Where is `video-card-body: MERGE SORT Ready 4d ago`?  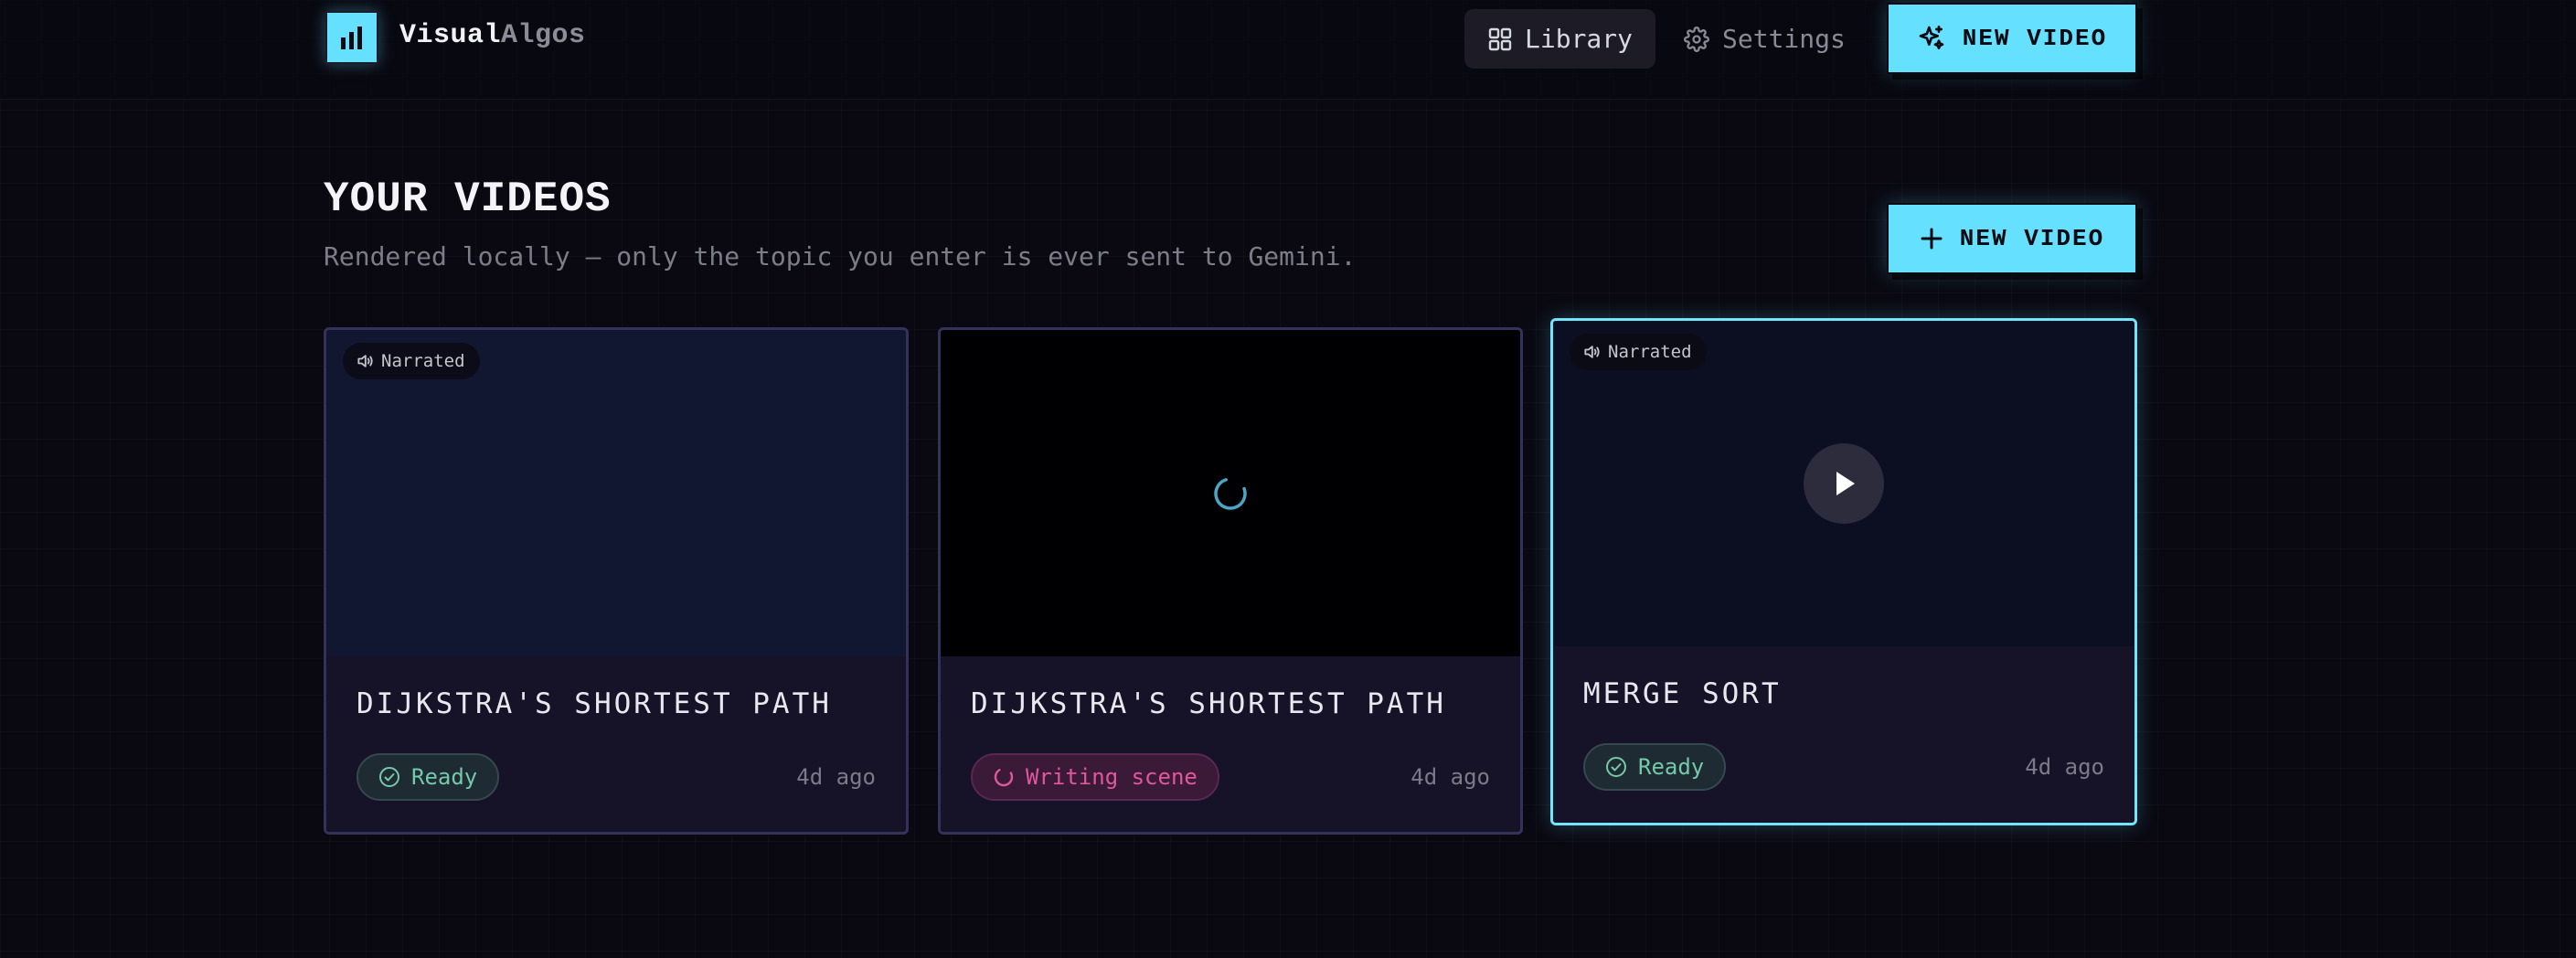
video-card-body: MERGE SORT Ready 4d ago is located at coordinates (1844, 734).